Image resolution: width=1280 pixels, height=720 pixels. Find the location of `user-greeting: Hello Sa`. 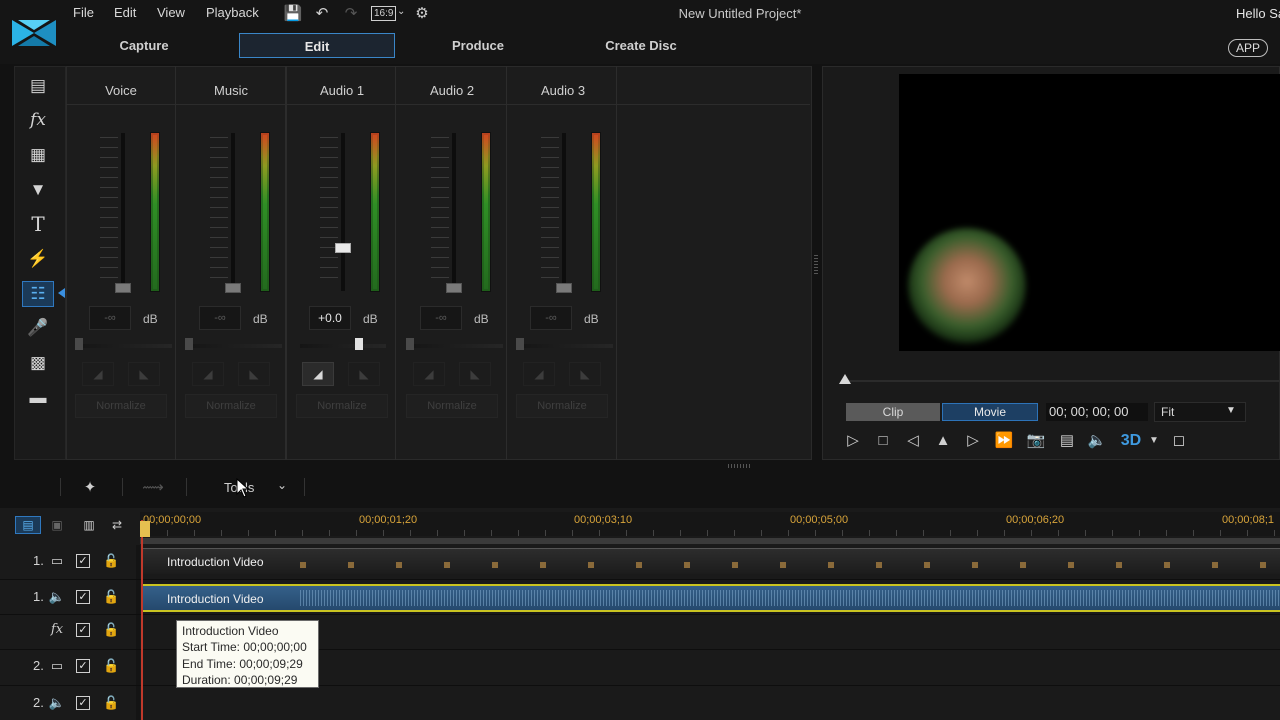

user-greeting: Hello Sa is located at coordinates (1258, 13).